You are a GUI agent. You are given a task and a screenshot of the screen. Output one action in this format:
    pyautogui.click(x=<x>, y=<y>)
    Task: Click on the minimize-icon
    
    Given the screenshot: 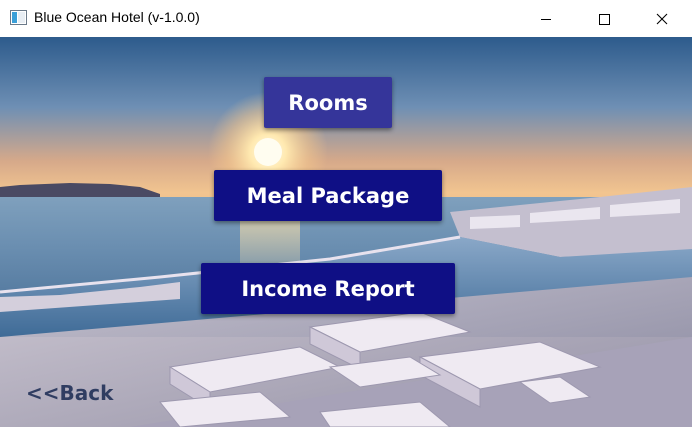 What is the action you would take?
    pyautogui.click(x=546, y=19)
    